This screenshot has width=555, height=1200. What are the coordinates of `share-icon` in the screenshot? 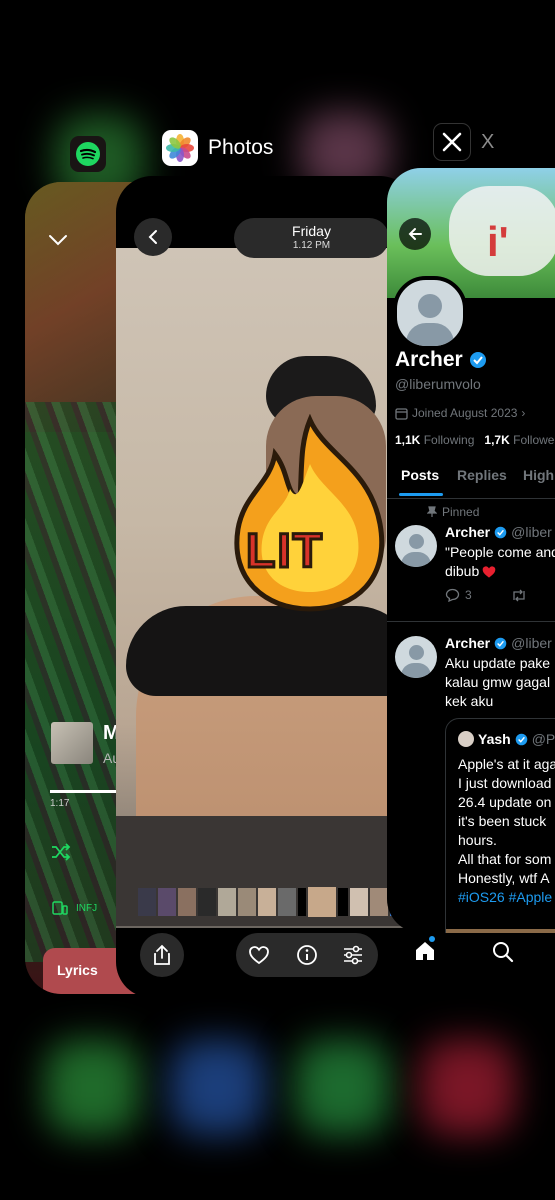 It's located at (162, 954).